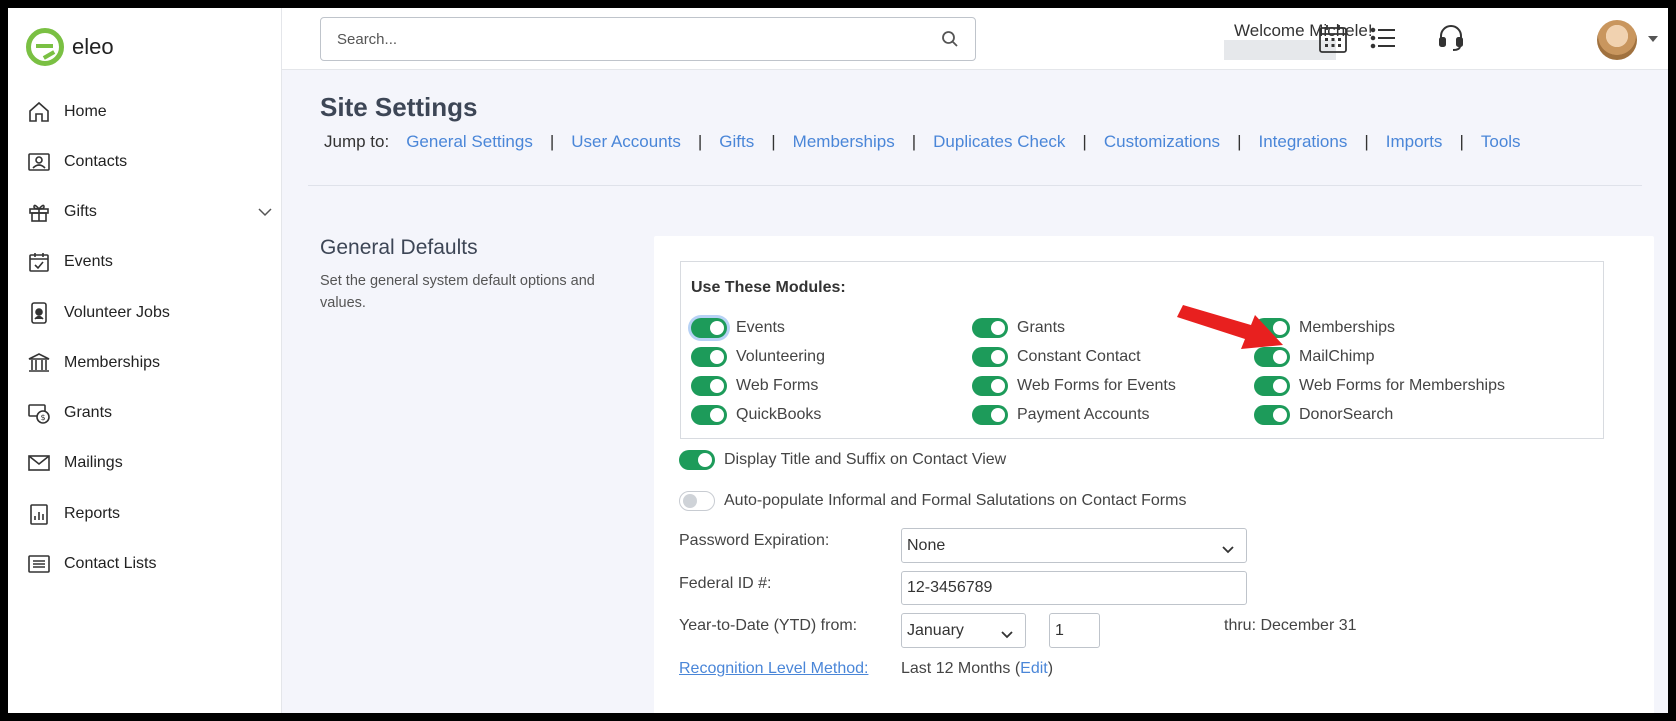 The height and width of the screenshot is (721, 1676). Describe the element at coordinates (1162, 142) in the screenshot. I see `jump-link-customizations: Customizations` at that location.